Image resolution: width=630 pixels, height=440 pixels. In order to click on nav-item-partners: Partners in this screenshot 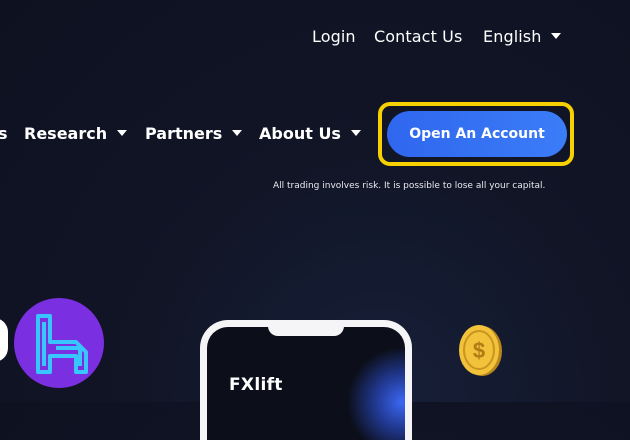, I will do `click(194, 133)`.